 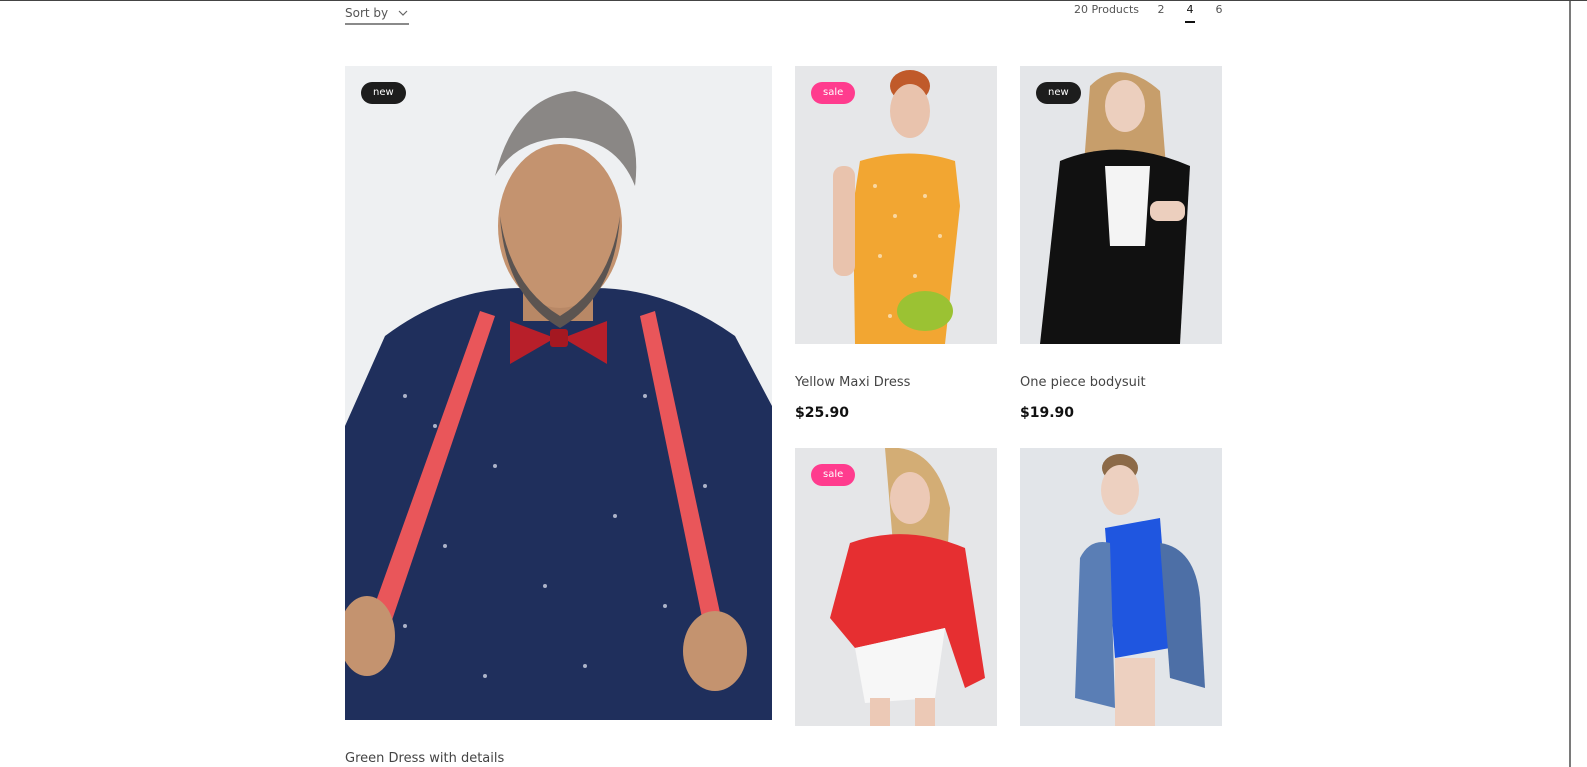 I want to click on product-name: Green Dress with details, so click(x=424, y=758).